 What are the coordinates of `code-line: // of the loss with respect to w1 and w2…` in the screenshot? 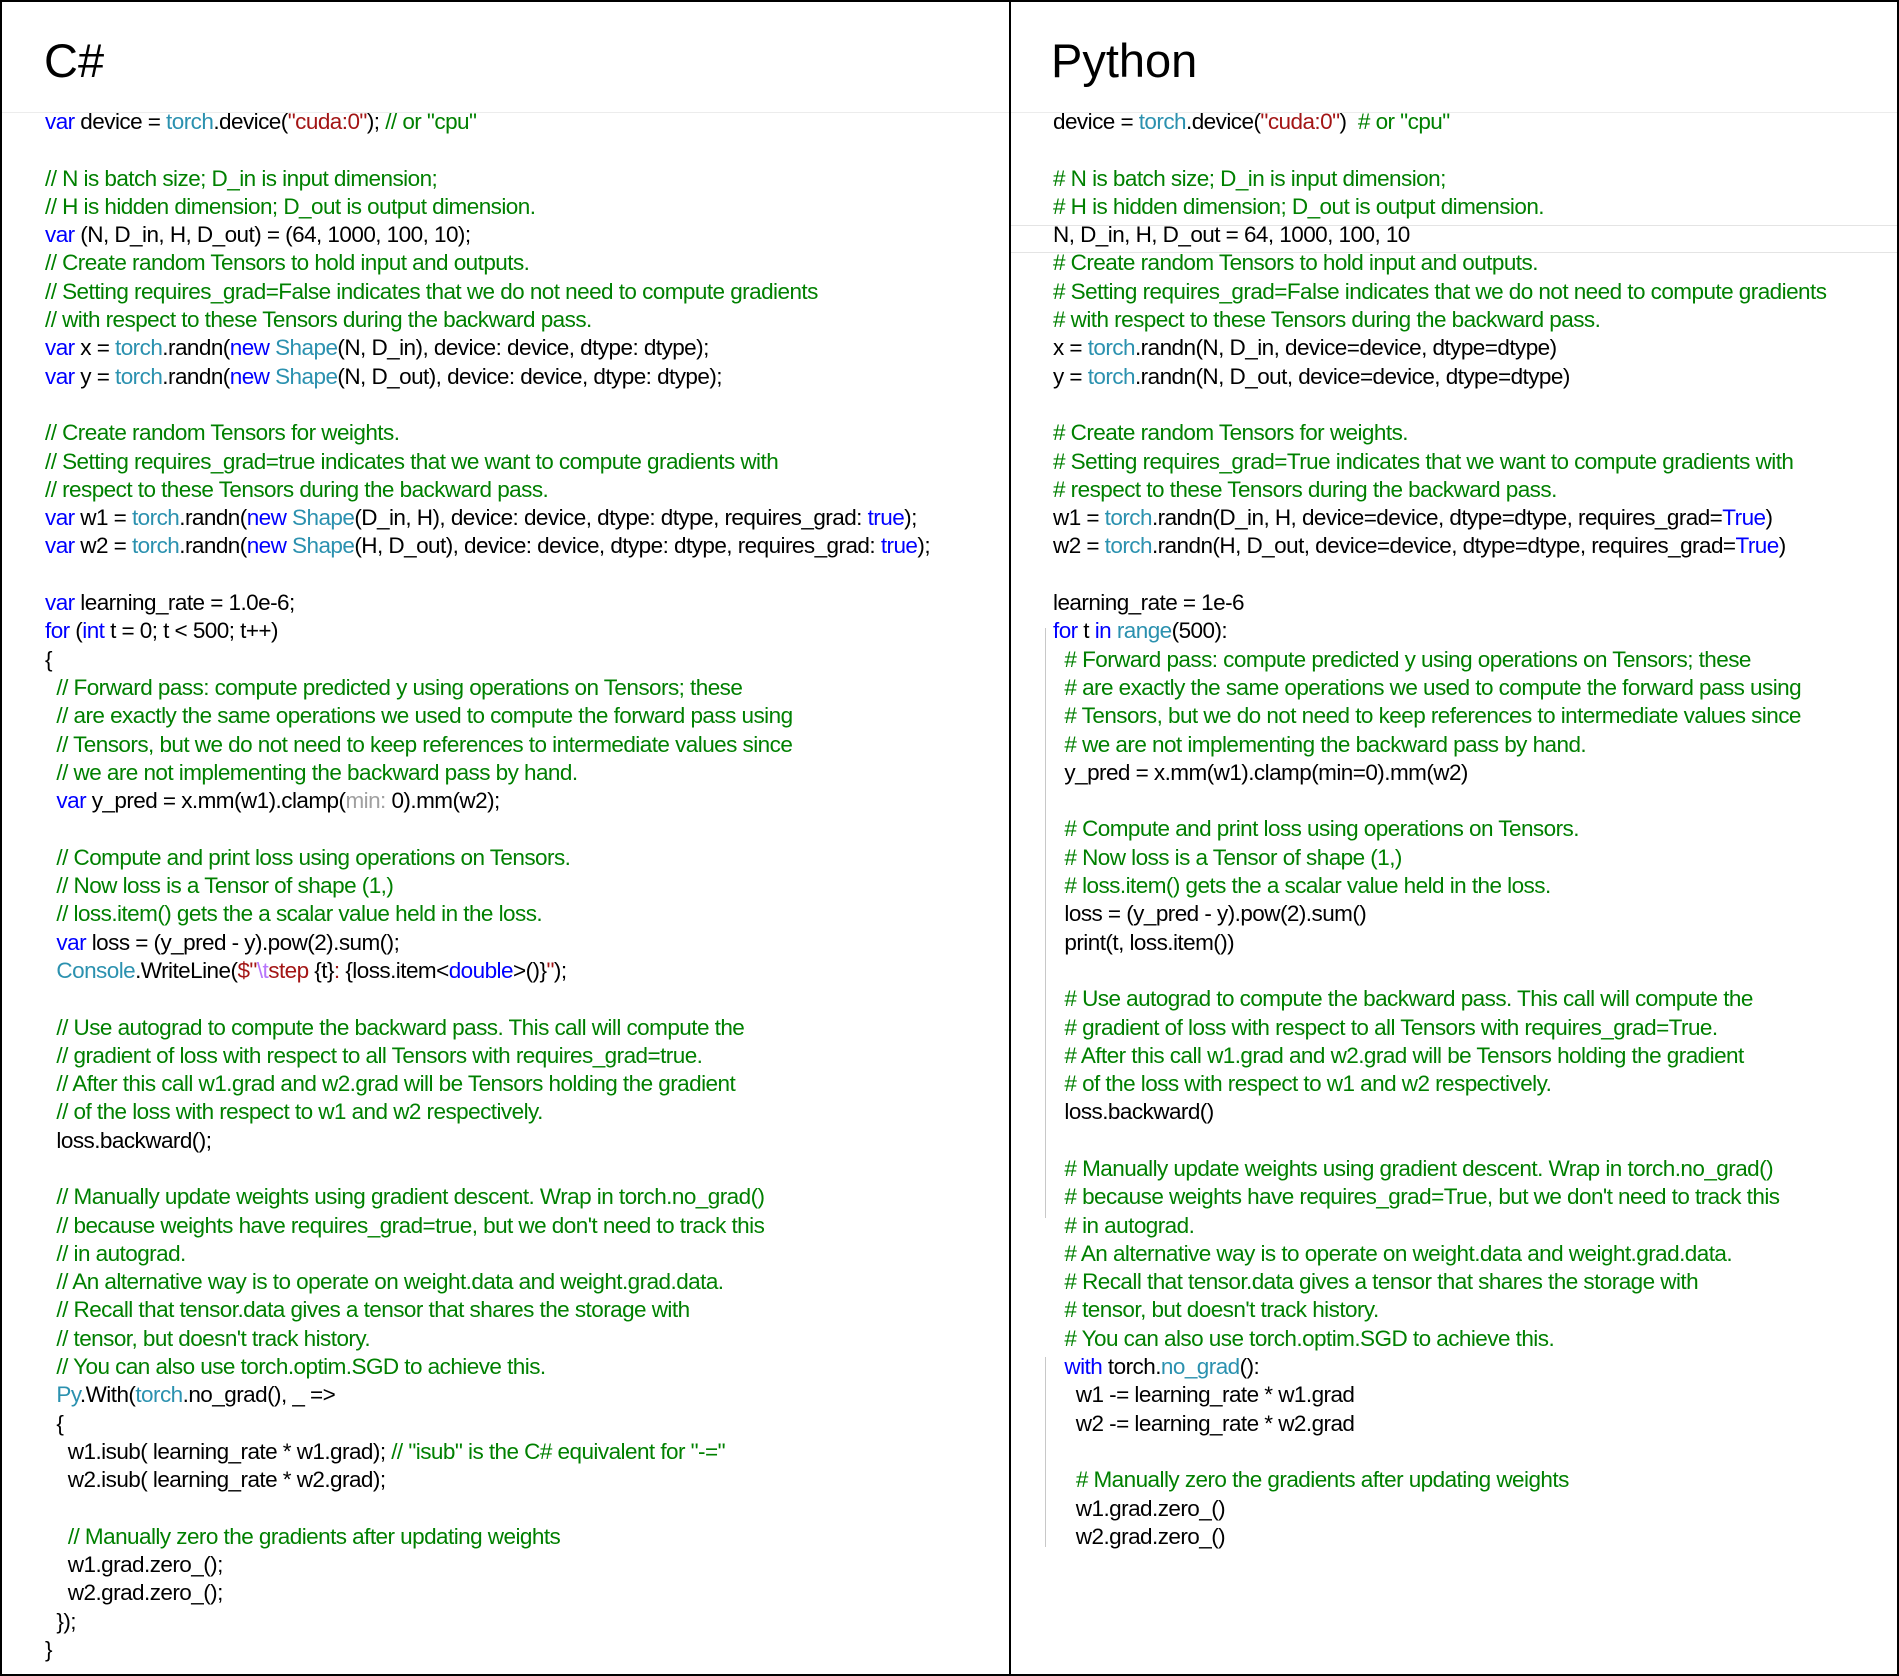 It's located at (487, 1112).